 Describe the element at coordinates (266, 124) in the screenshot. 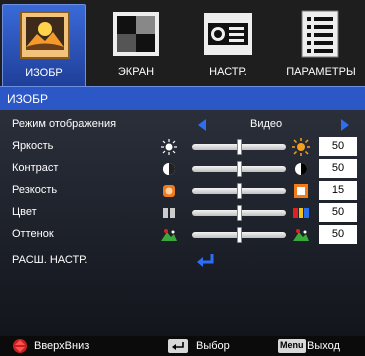

I see `display-mode-value: Видео` at that location.